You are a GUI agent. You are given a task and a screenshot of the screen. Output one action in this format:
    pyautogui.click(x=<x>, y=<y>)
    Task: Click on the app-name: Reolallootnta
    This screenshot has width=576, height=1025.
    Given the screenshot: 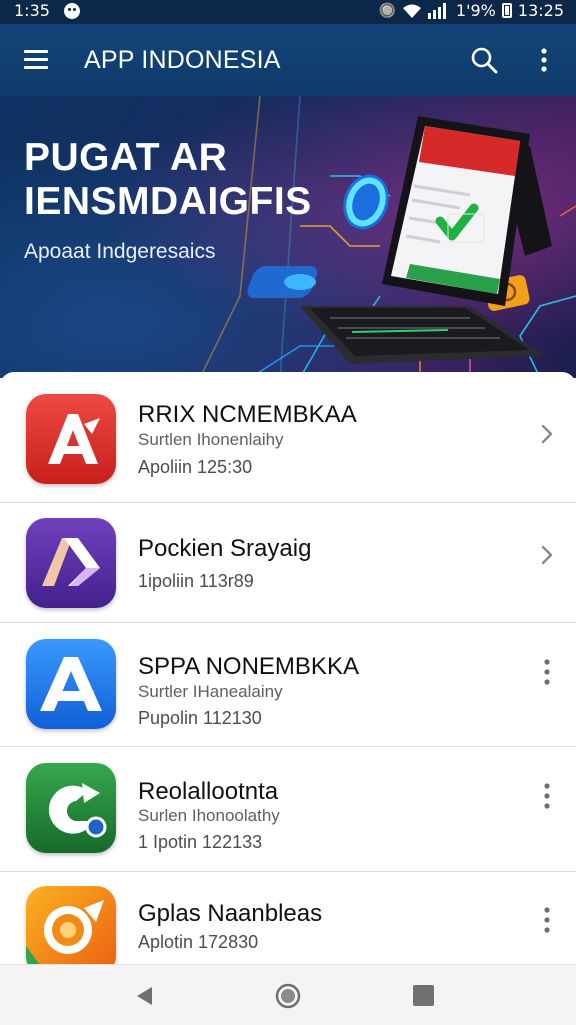 What is the action you would take?
    pyautogui.click(x=208, y=791)
    